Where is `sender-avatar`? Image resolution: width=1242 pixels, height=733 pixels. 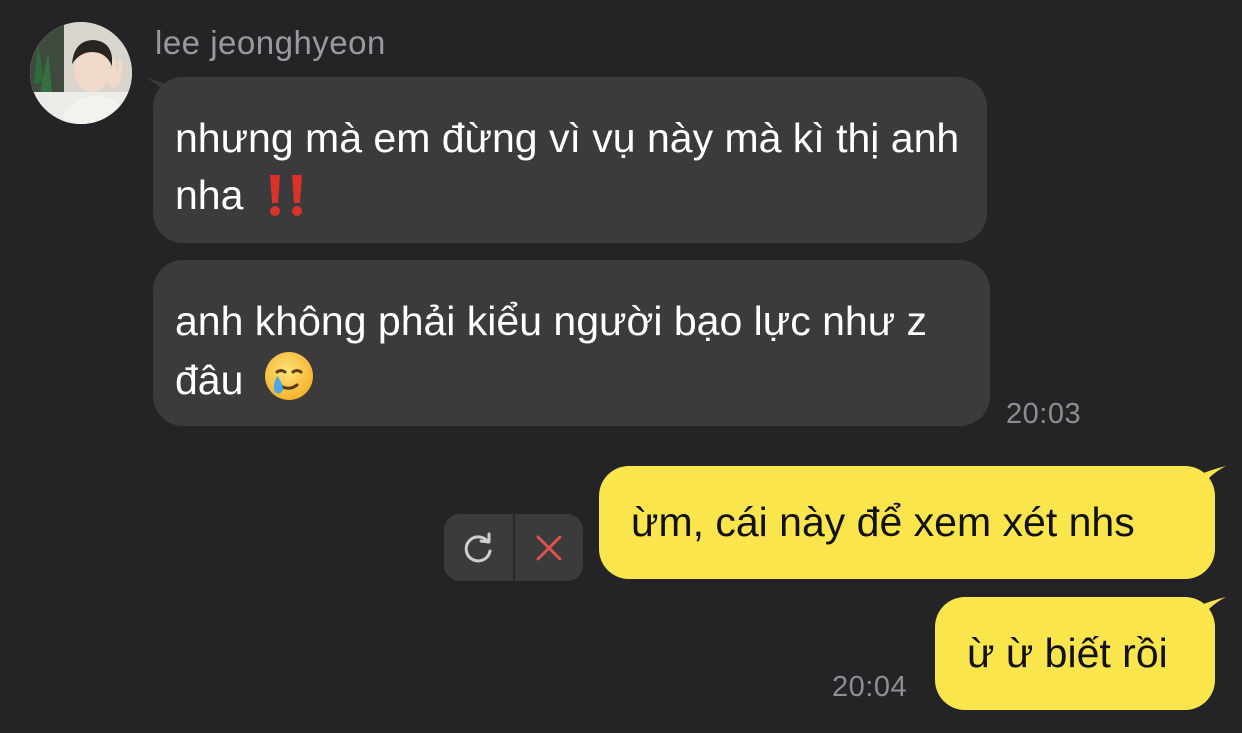 sender-avatar is located at coordinates (81, 73).